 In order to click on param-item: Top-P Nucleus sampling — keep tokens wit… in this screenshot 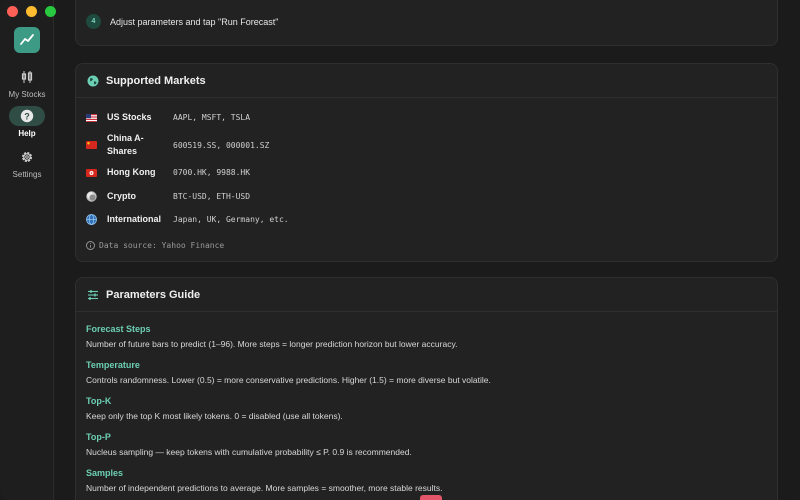, I will do `click(249, 444)`.